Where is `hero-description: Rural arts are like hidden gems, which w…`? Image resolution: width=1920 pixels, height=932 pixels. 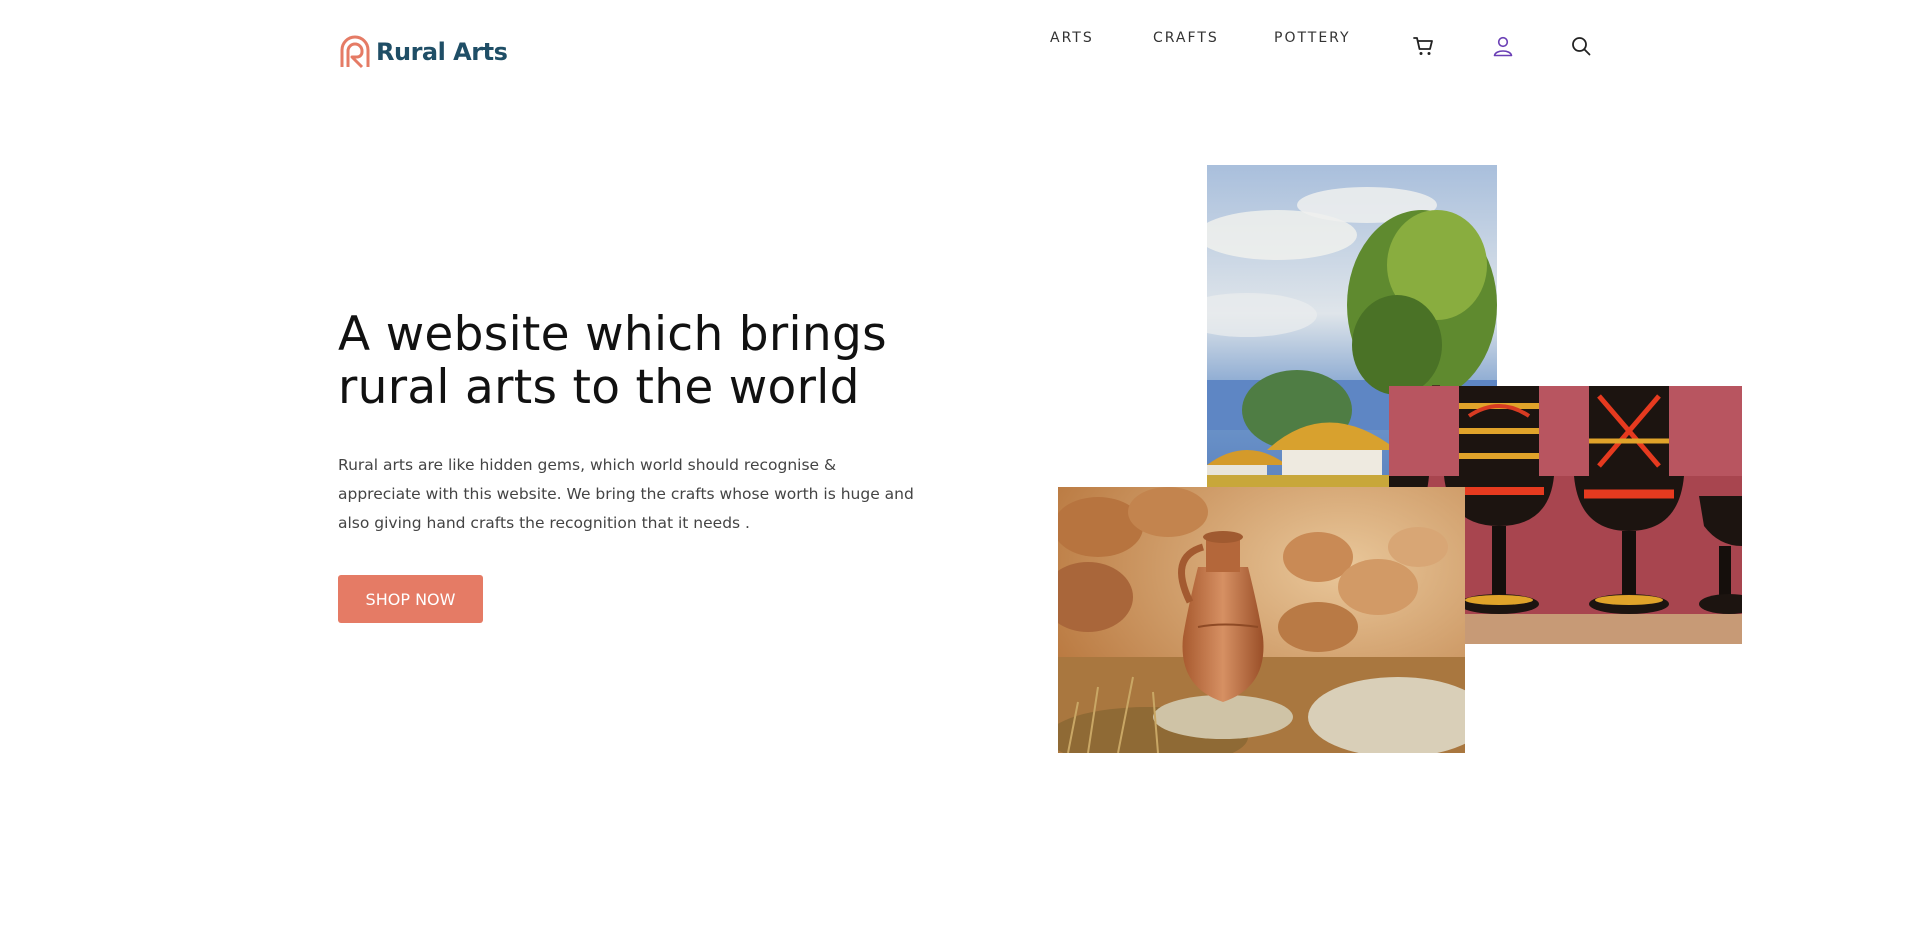 hero-description: Rural arts are like hidden gems, which w… is located at coordinates (626, 494).